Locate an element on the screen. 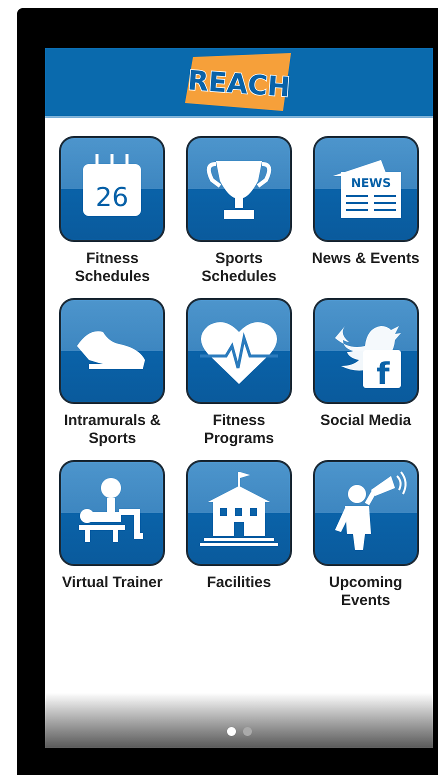 The image size is (445, 775). tile-label: Upcoming Events is located at coordinates (365, 592).